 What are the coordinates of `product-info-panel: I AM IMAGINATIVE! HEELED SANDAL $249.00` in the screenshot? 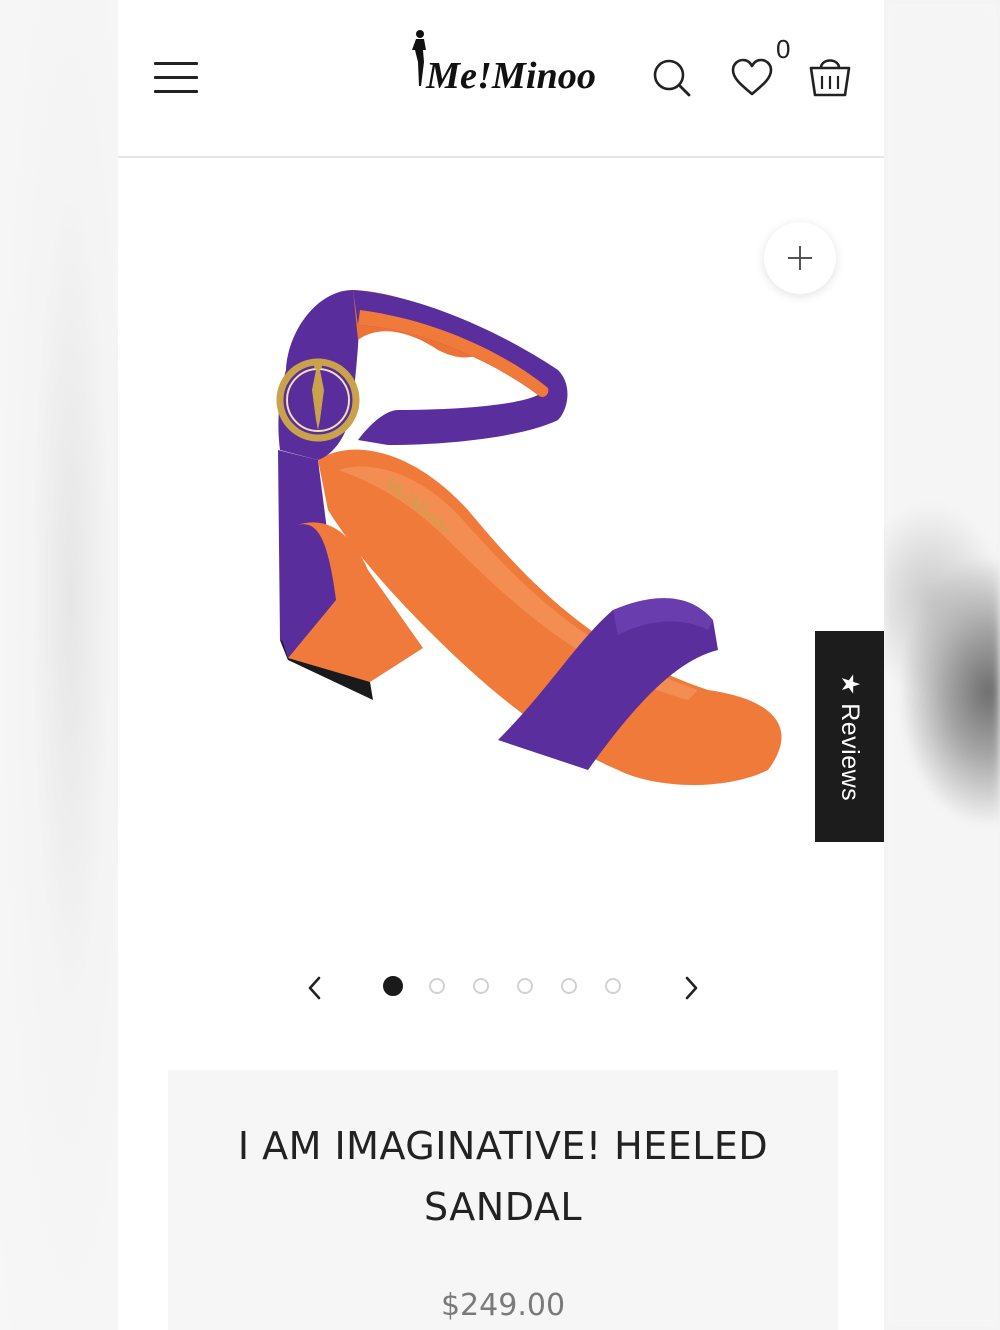 It's located at (503, 1200).